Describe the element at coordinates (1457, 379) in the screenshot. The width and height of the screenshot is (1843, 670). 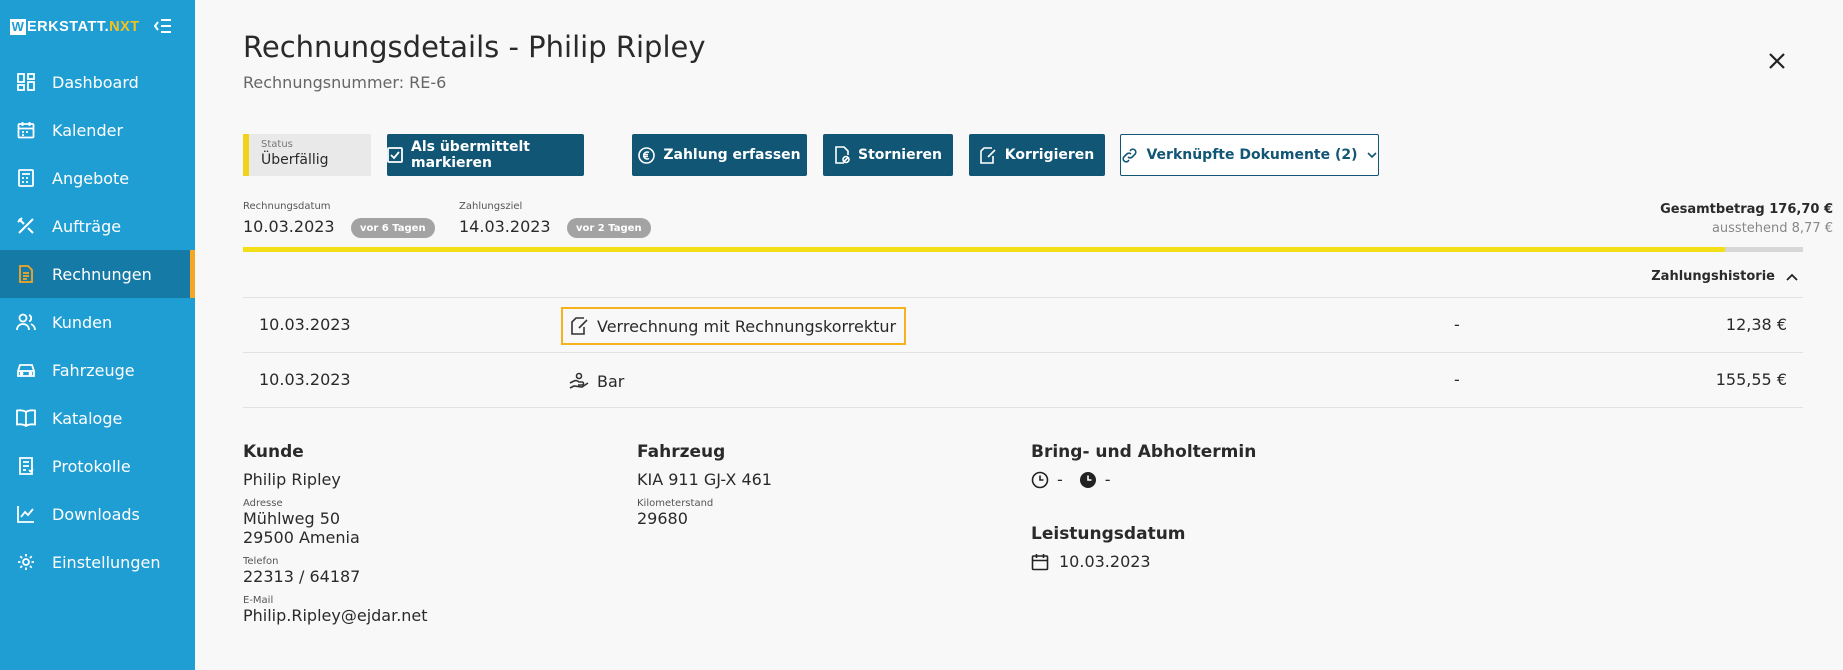
I see `payment-reference: -` at that location.